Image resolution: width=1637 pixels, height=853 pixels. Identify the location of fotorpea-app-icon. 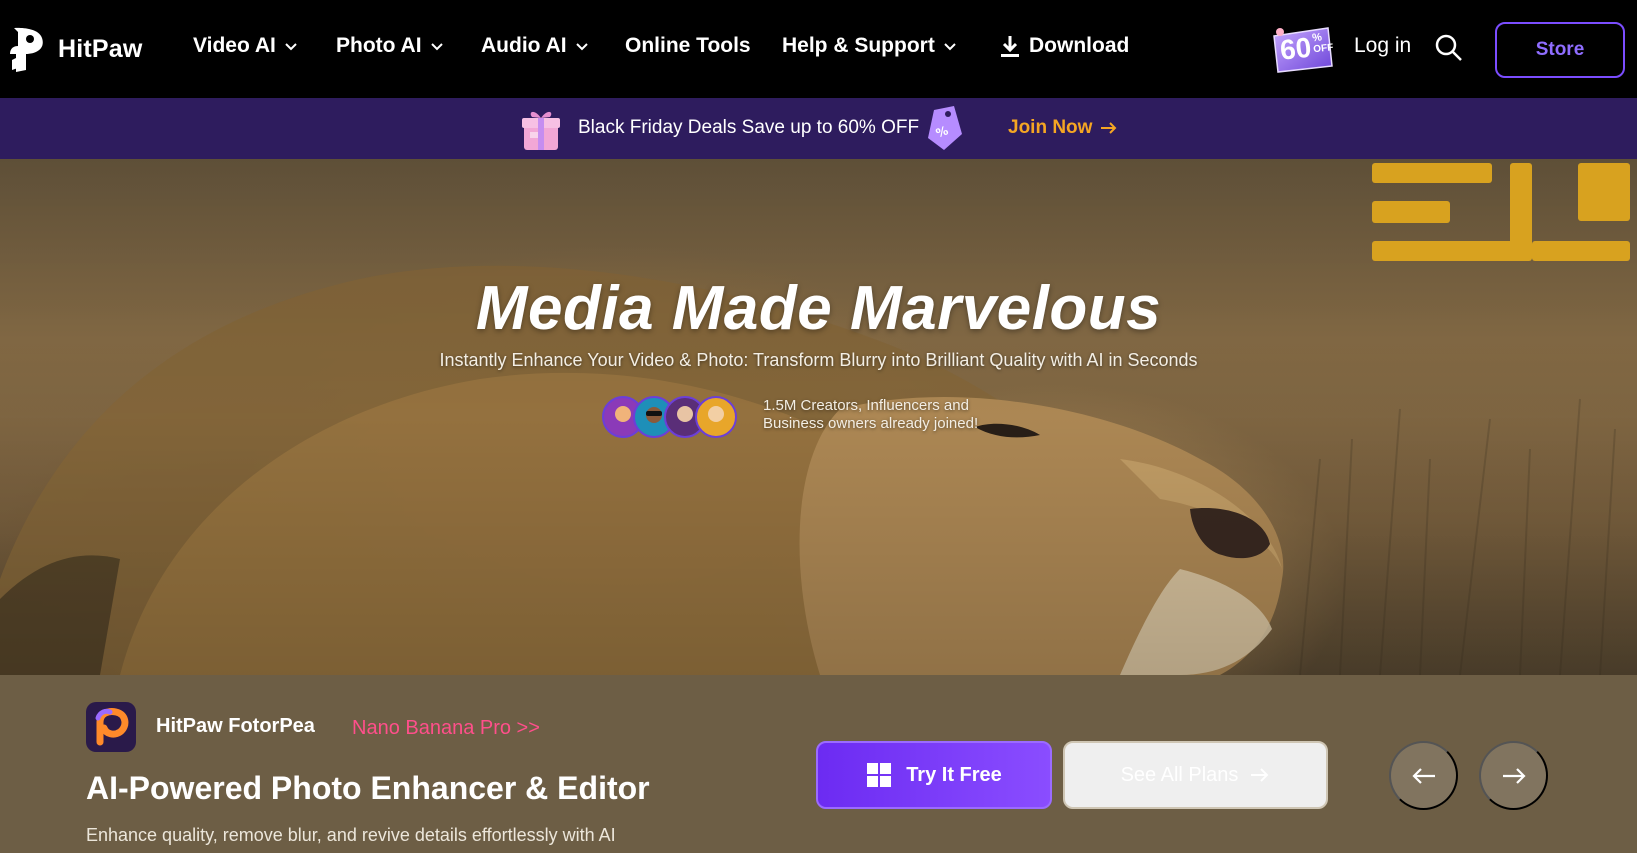
(111, 727).